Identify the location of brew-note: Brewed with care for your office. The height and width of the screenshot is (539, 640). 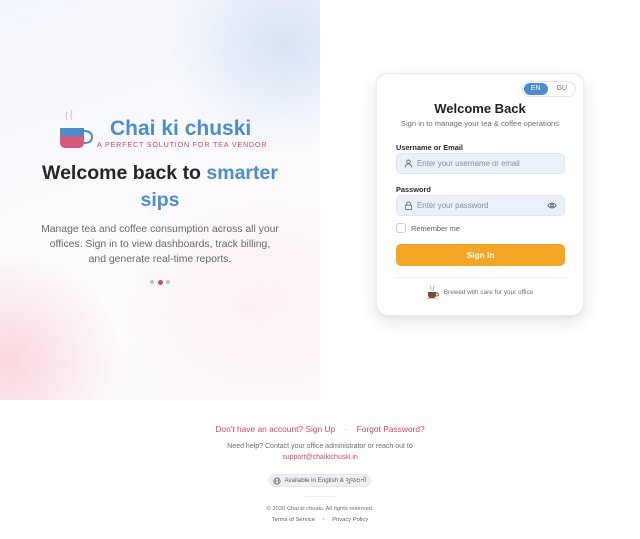
(480, 292).